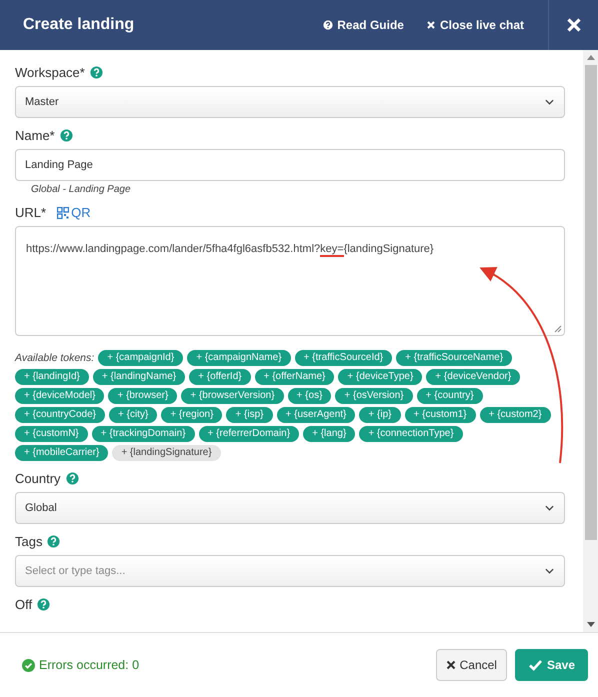  What do you see at coordinates (79, 25) in the screenshot?
I see `dialog-title: Create landing` at bounding box center [79, 25].